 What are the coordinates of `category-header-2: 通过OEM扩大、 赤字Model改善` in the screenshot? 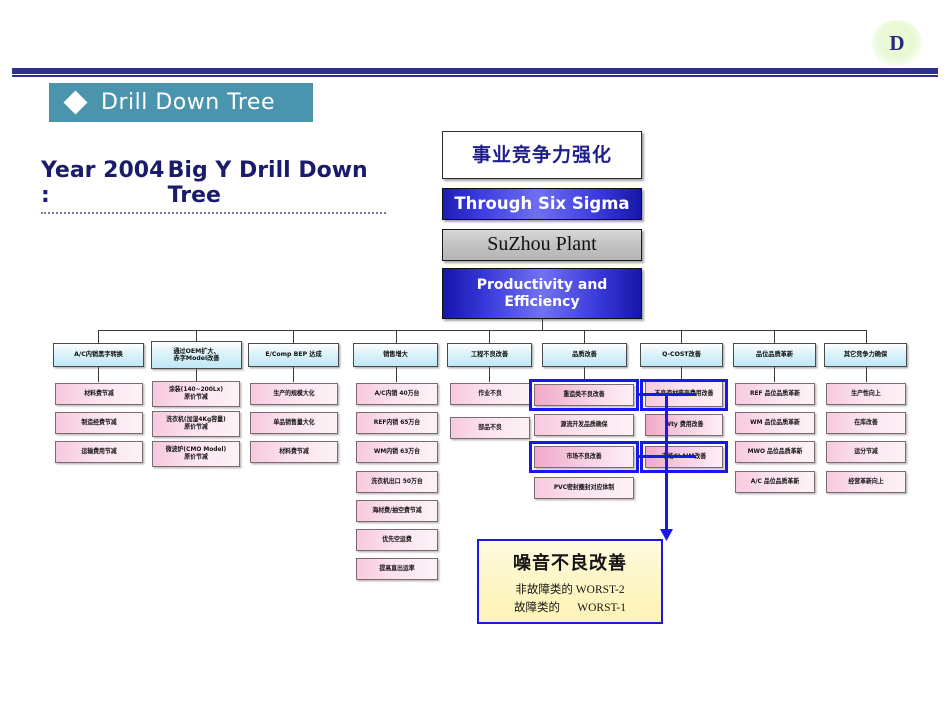 It's located at (196, 355).